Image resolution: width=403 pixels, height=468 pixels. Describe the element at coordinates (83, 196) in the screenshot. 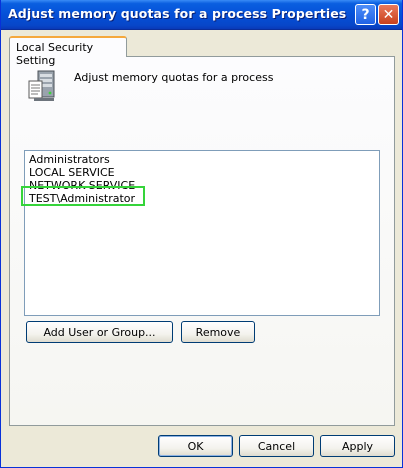

I see `highlight-box` at that location.